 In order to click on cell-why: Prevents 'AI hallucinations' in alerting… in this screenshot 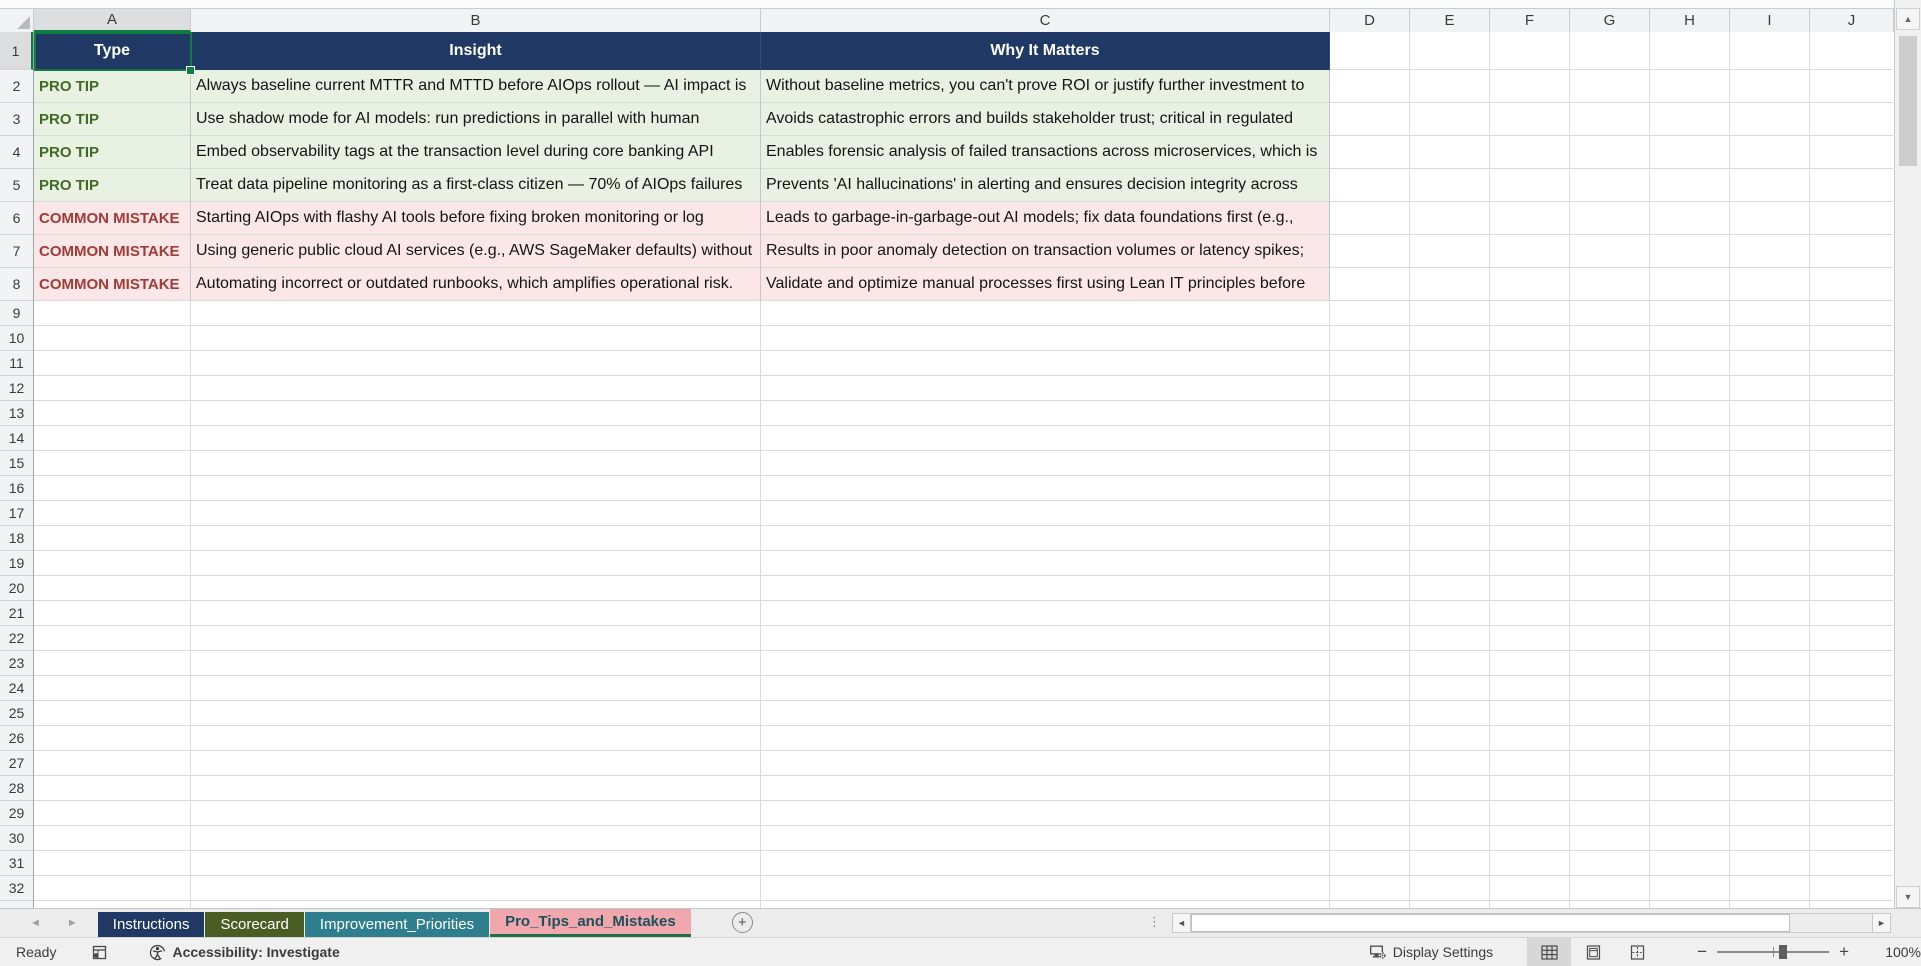, I will do `click(1045, 185)`.